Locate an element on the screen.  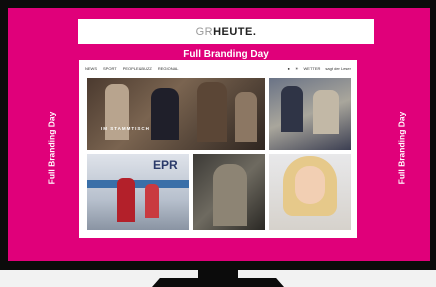
site-header: GRHEUTE. is located at coordinates (226, 31).